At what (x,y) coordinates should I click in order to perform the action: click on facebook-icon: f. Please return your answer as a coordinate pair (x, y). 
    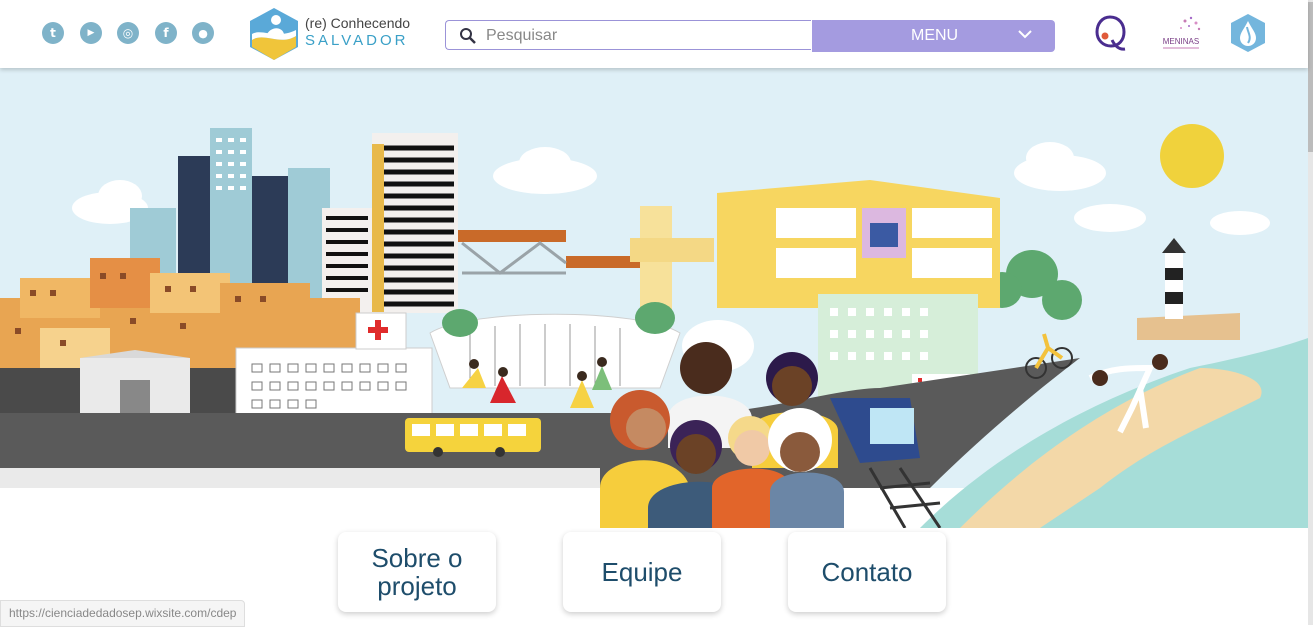
    Looking at the image, I should click on (166, 33).